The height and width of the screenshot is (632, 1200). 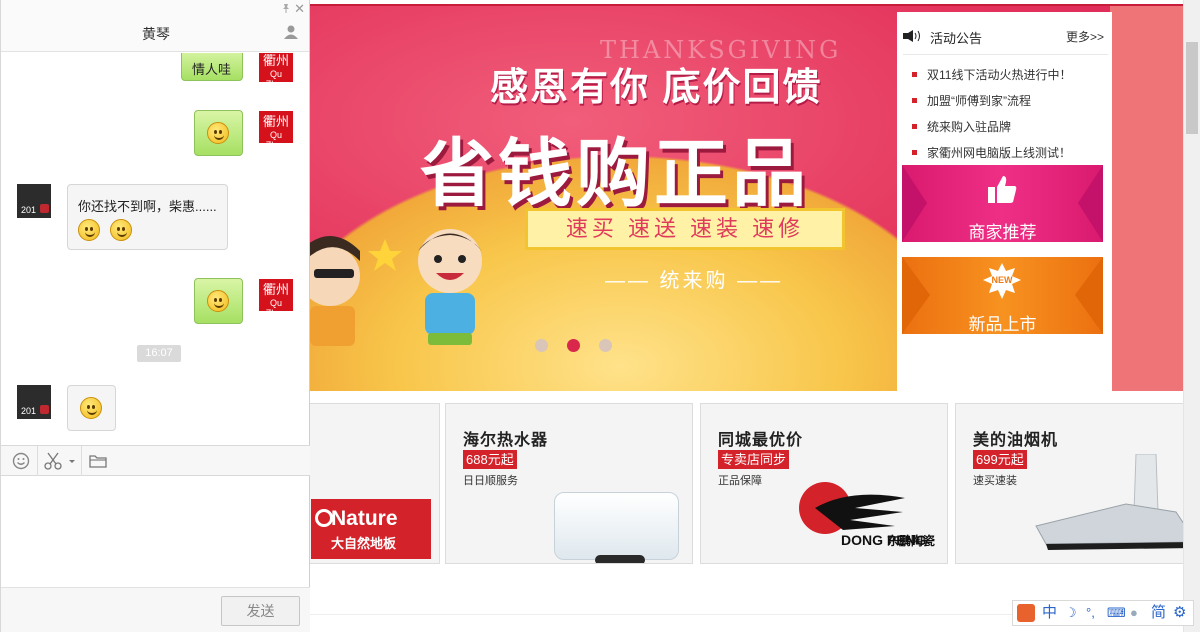 What do you see at coordinates (694, 281) in the screenshot?
I see `banner-brand: —— 统来购 ——` at bounding box center [694, 281].